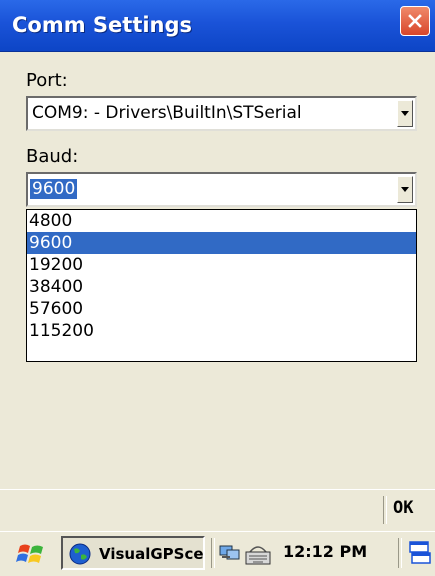  What do you see at coordinates (151, 554) in the screenshot?
I see `taskbar-app-label: VisualGPSce` at bounding box center [151, 554].